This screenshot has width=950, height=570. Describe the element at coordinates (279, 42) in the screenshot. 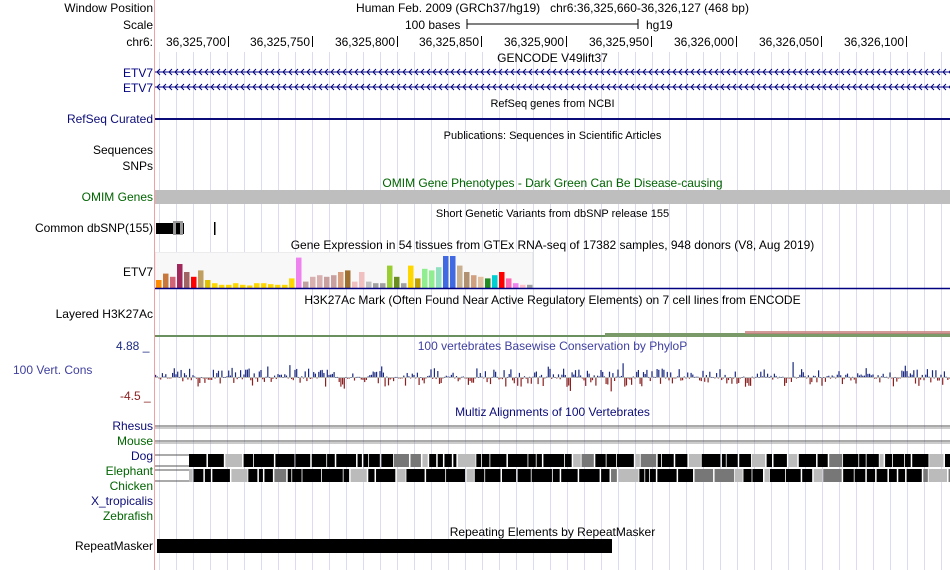

I see `ruler-tick-label: 36,325,750` at that location.